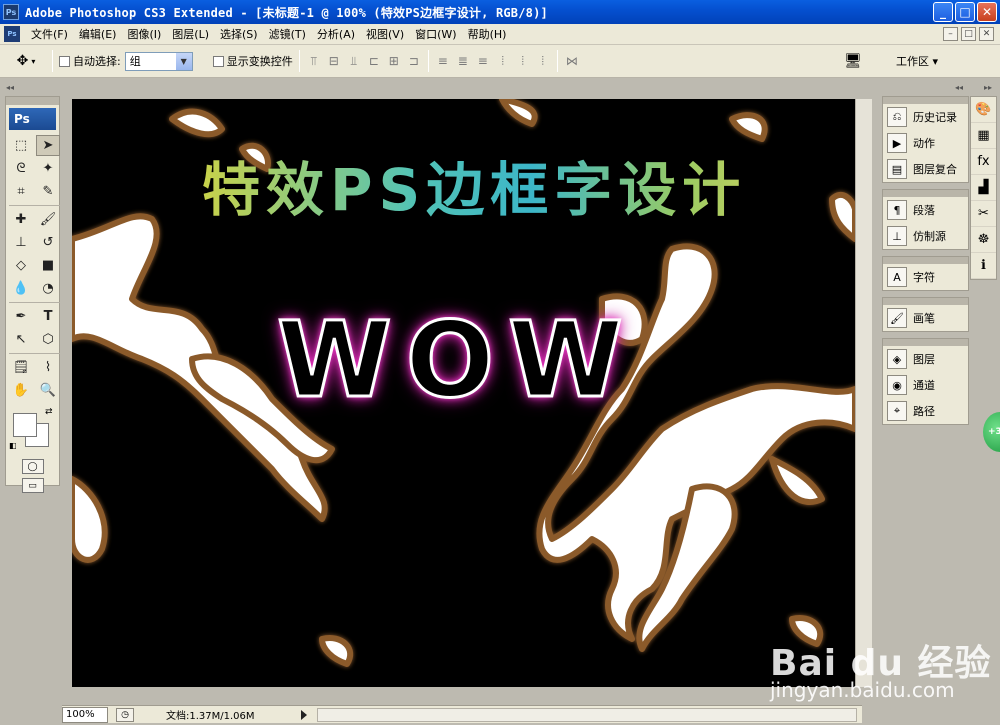 The height and width of the screenshot is (725, 1000). What do you see at coordinates (158, 61) in the screenshot?
I see `auto-select-dropdown: 组 ▼` at bounding box center [158, 61].